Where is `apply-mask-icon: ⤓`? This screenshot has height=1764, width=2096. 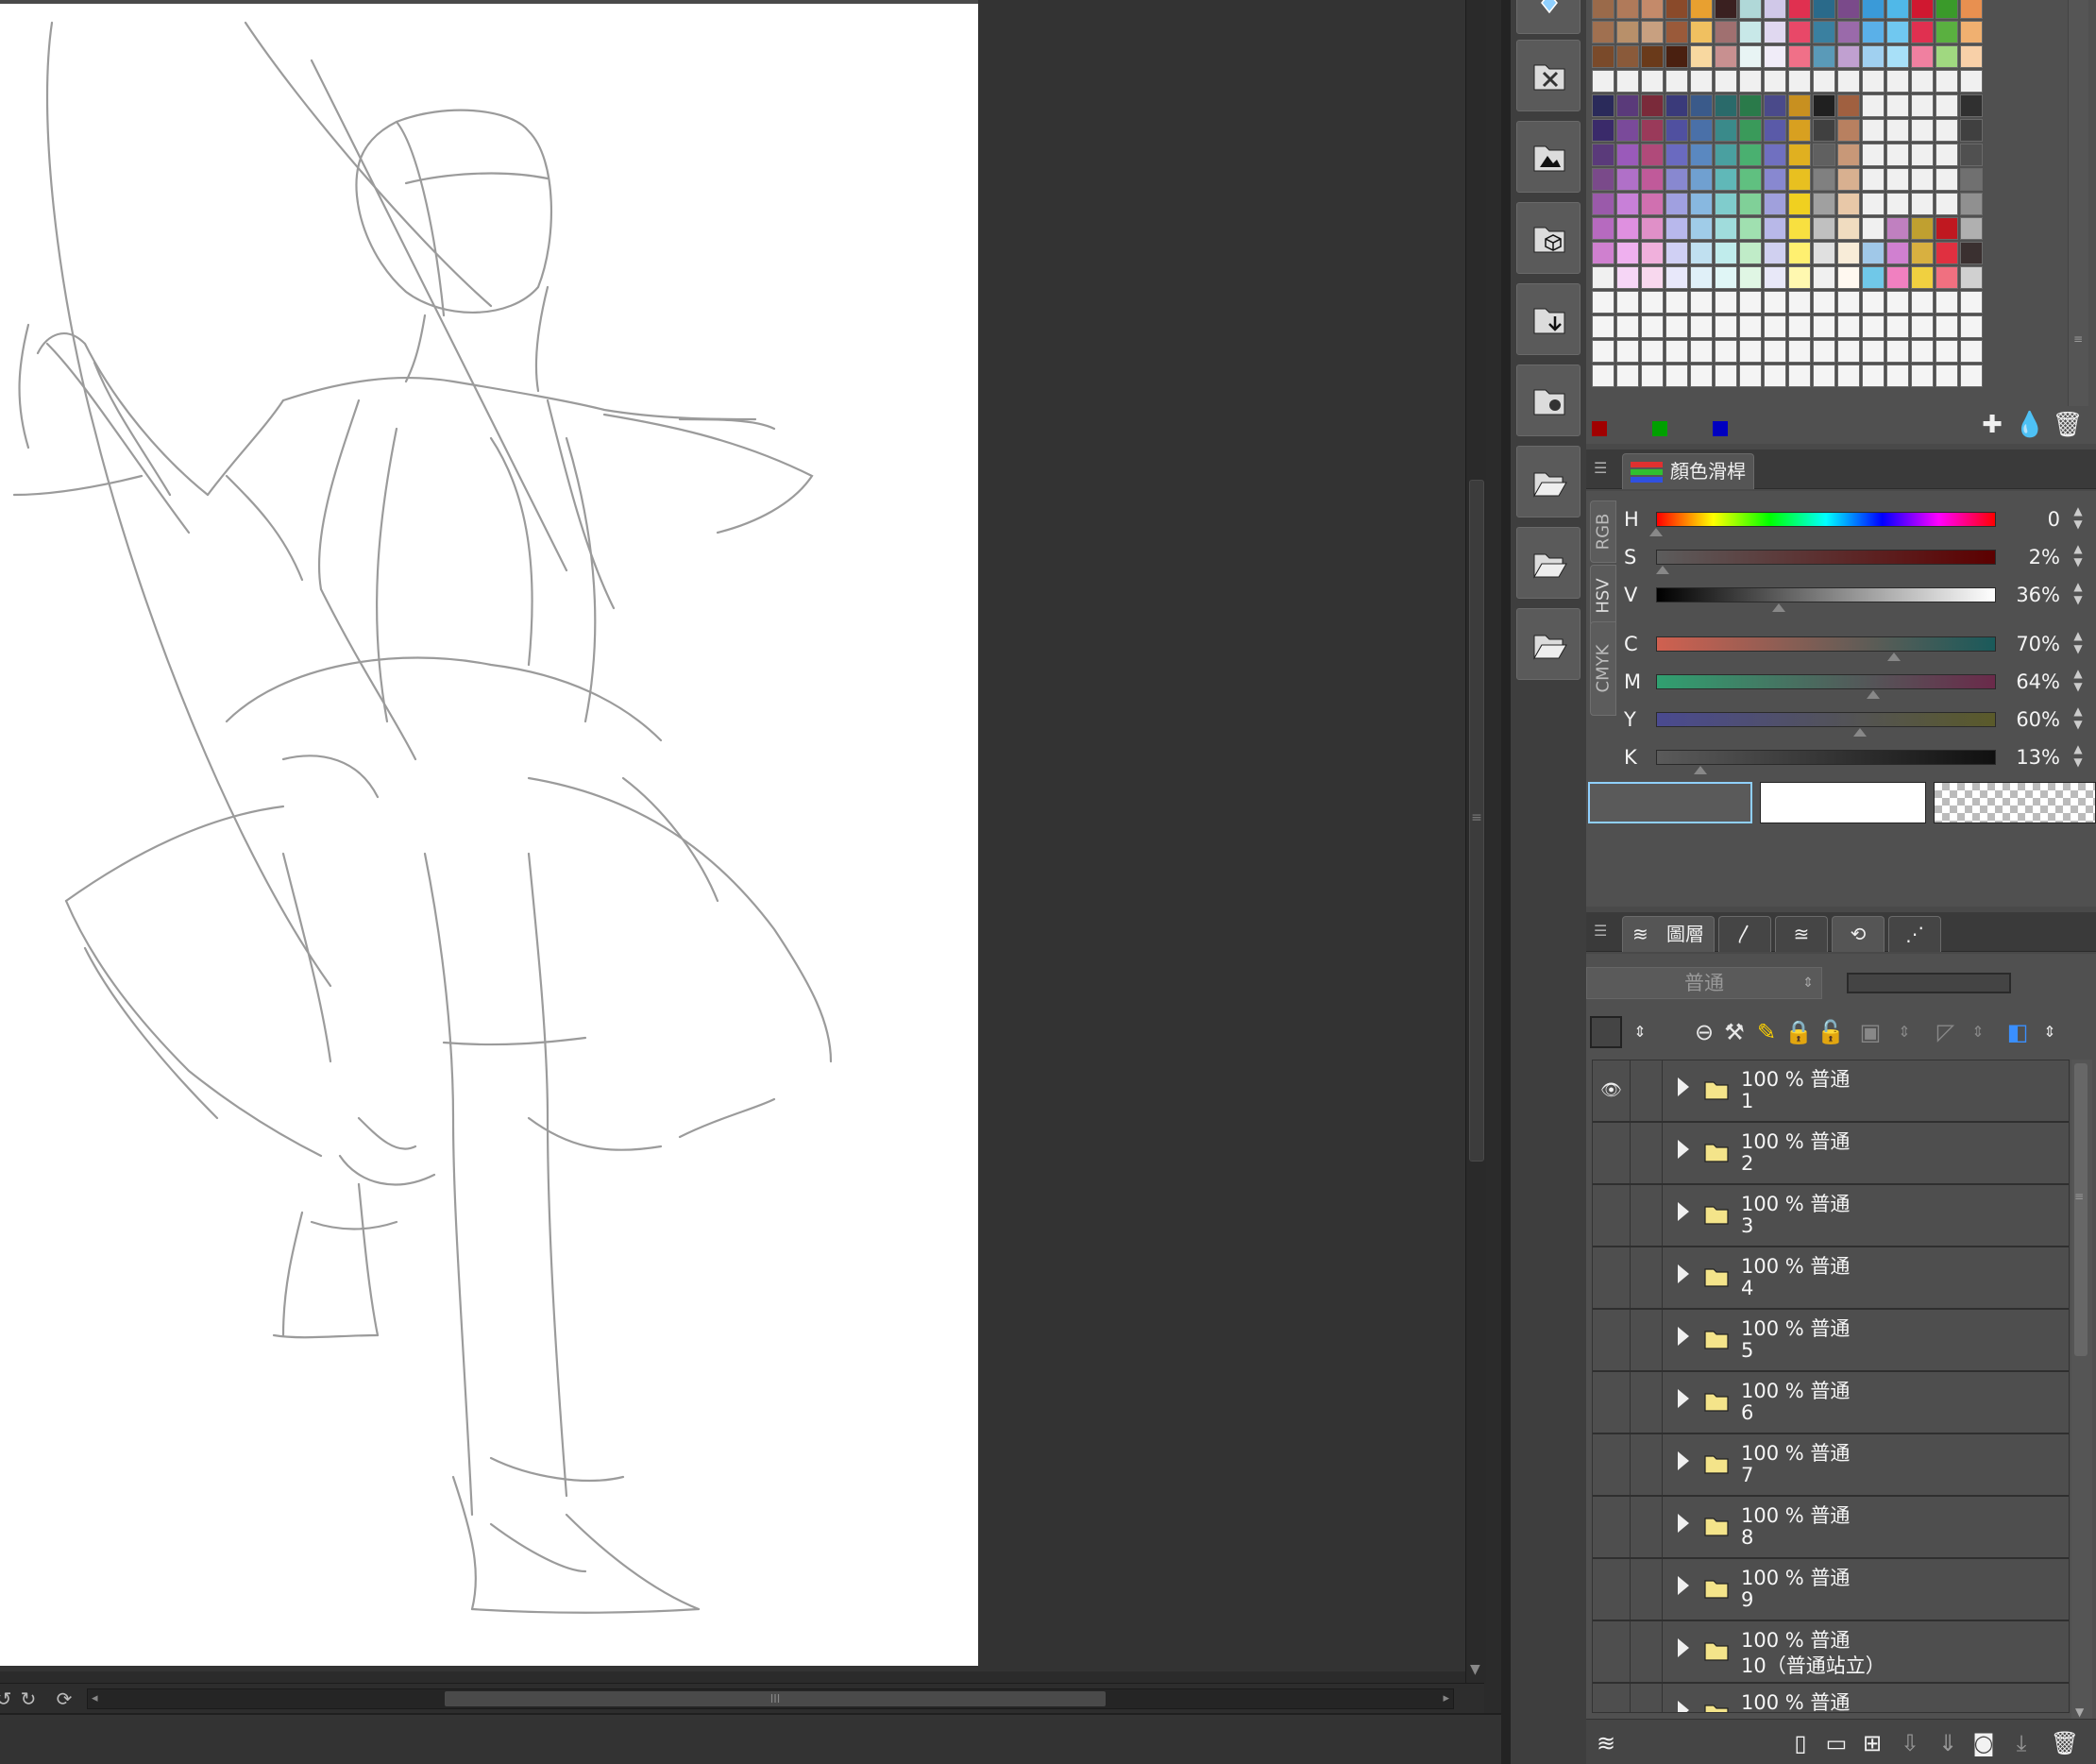 apply-mask-icon: ⤓ is located at coordinates (2021, 1743).